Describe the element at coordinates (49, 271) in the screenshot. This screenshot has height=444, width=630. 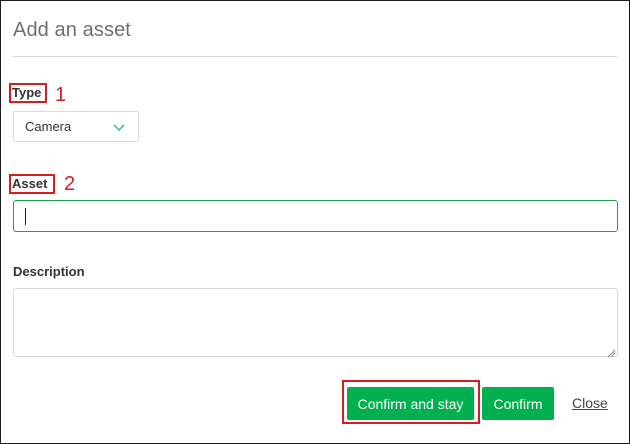
I see `description-label: Description` at that location.